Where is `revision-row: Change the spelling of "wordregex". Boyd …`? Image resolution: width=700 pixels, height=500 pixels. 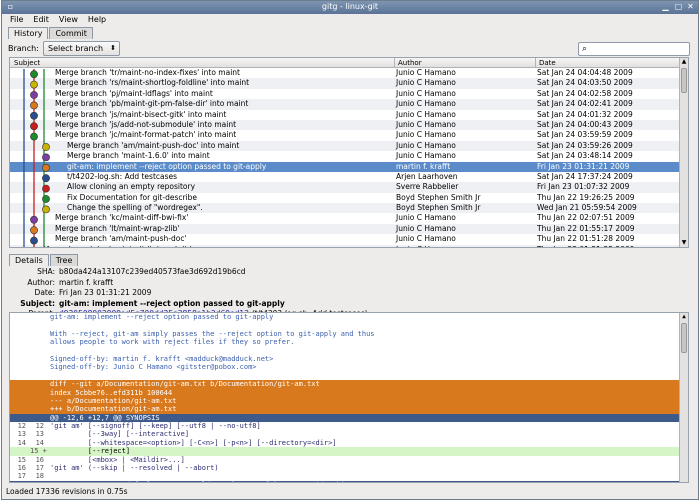 revision-row: Change the spelling of "wordregex". Boyd … is located at coordinates (349, 208).